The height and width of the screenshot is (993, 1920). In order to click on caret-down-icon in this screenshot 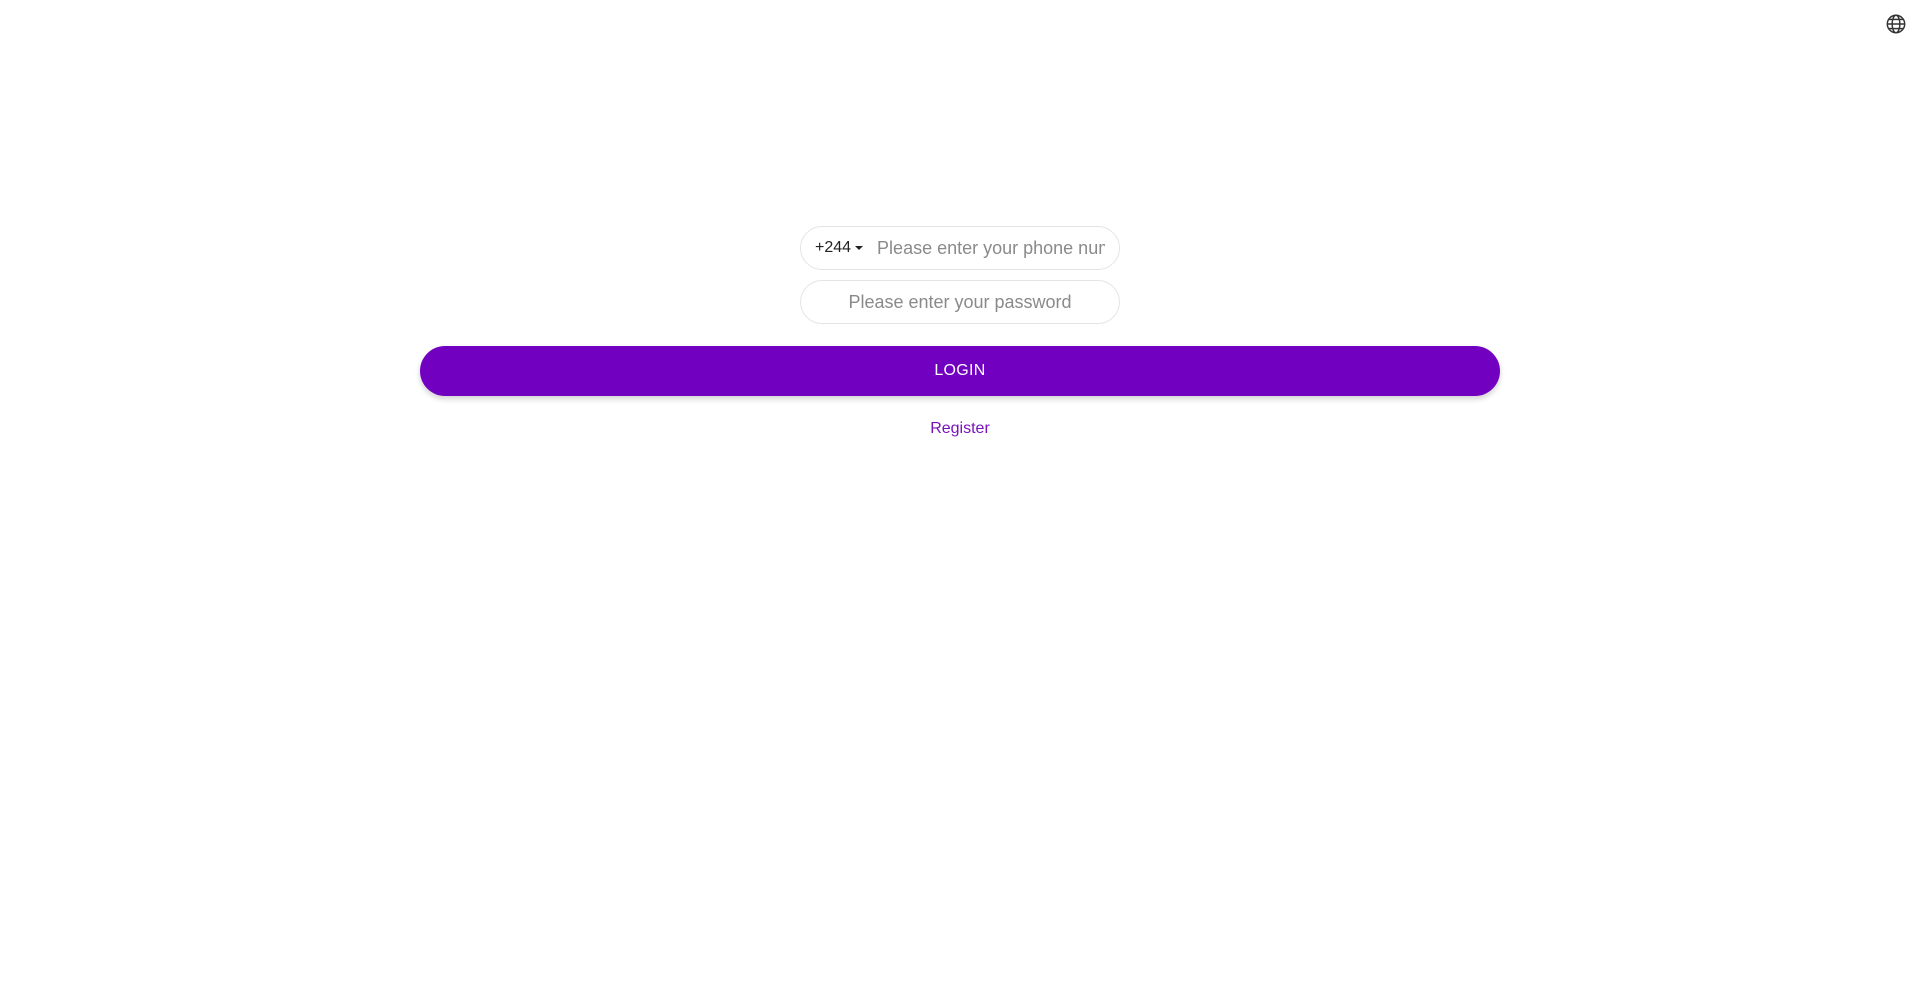, I will do `click(859, 248)`.